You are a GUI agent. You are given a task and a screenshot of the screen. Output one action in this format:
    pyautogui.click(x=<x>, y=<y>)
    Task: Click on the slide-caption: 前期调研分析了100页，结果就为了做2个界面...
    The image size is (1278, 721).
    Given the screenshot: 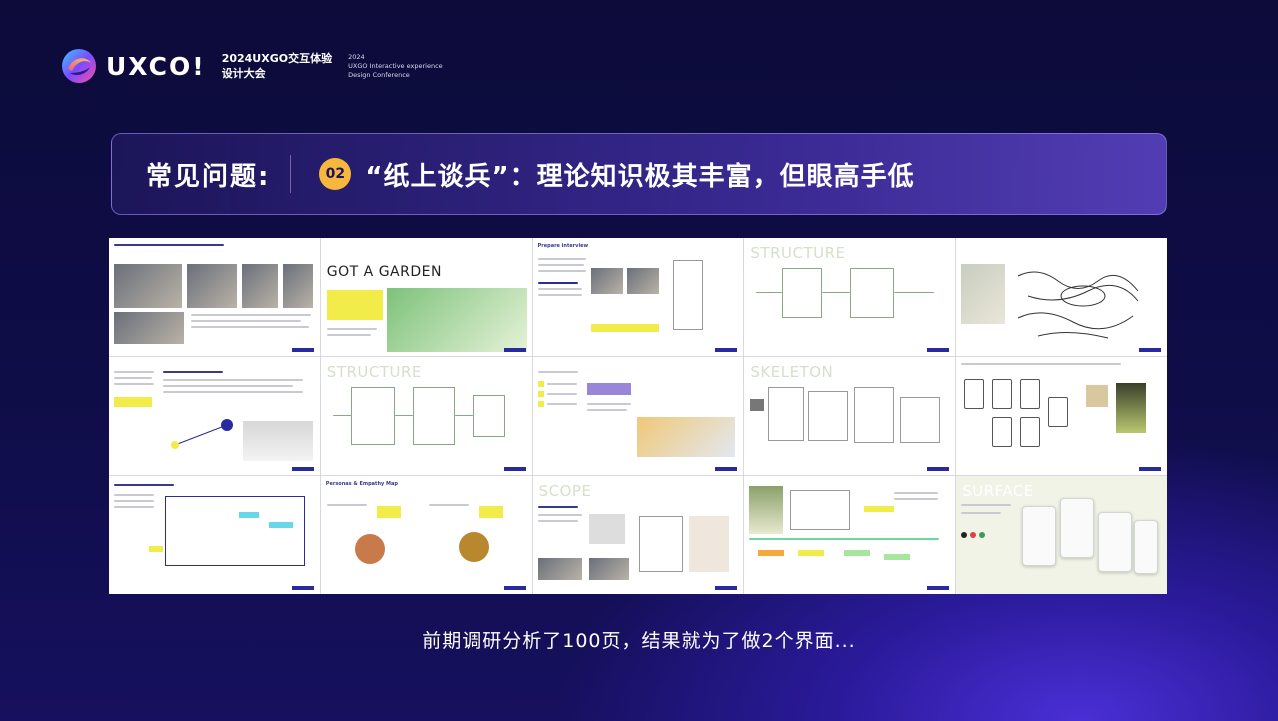 What is the action you would take?
    pyautogui.click(x=639, y=641)
    